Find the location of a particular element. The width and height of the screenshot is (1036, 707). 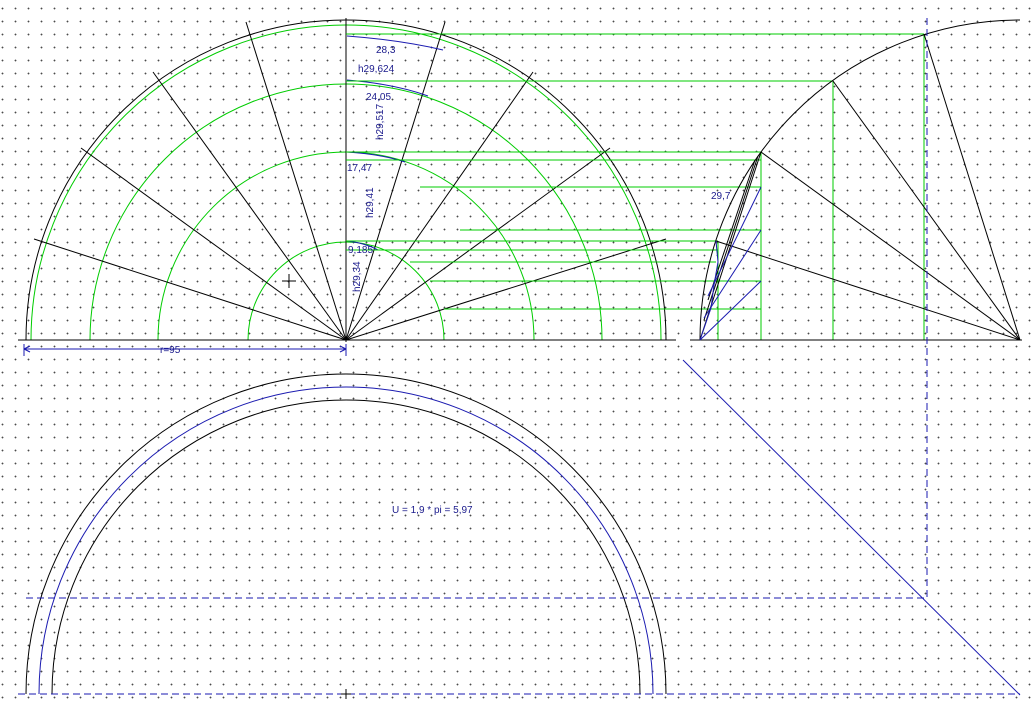

radius-dimension is located at coordinates (185, 350).